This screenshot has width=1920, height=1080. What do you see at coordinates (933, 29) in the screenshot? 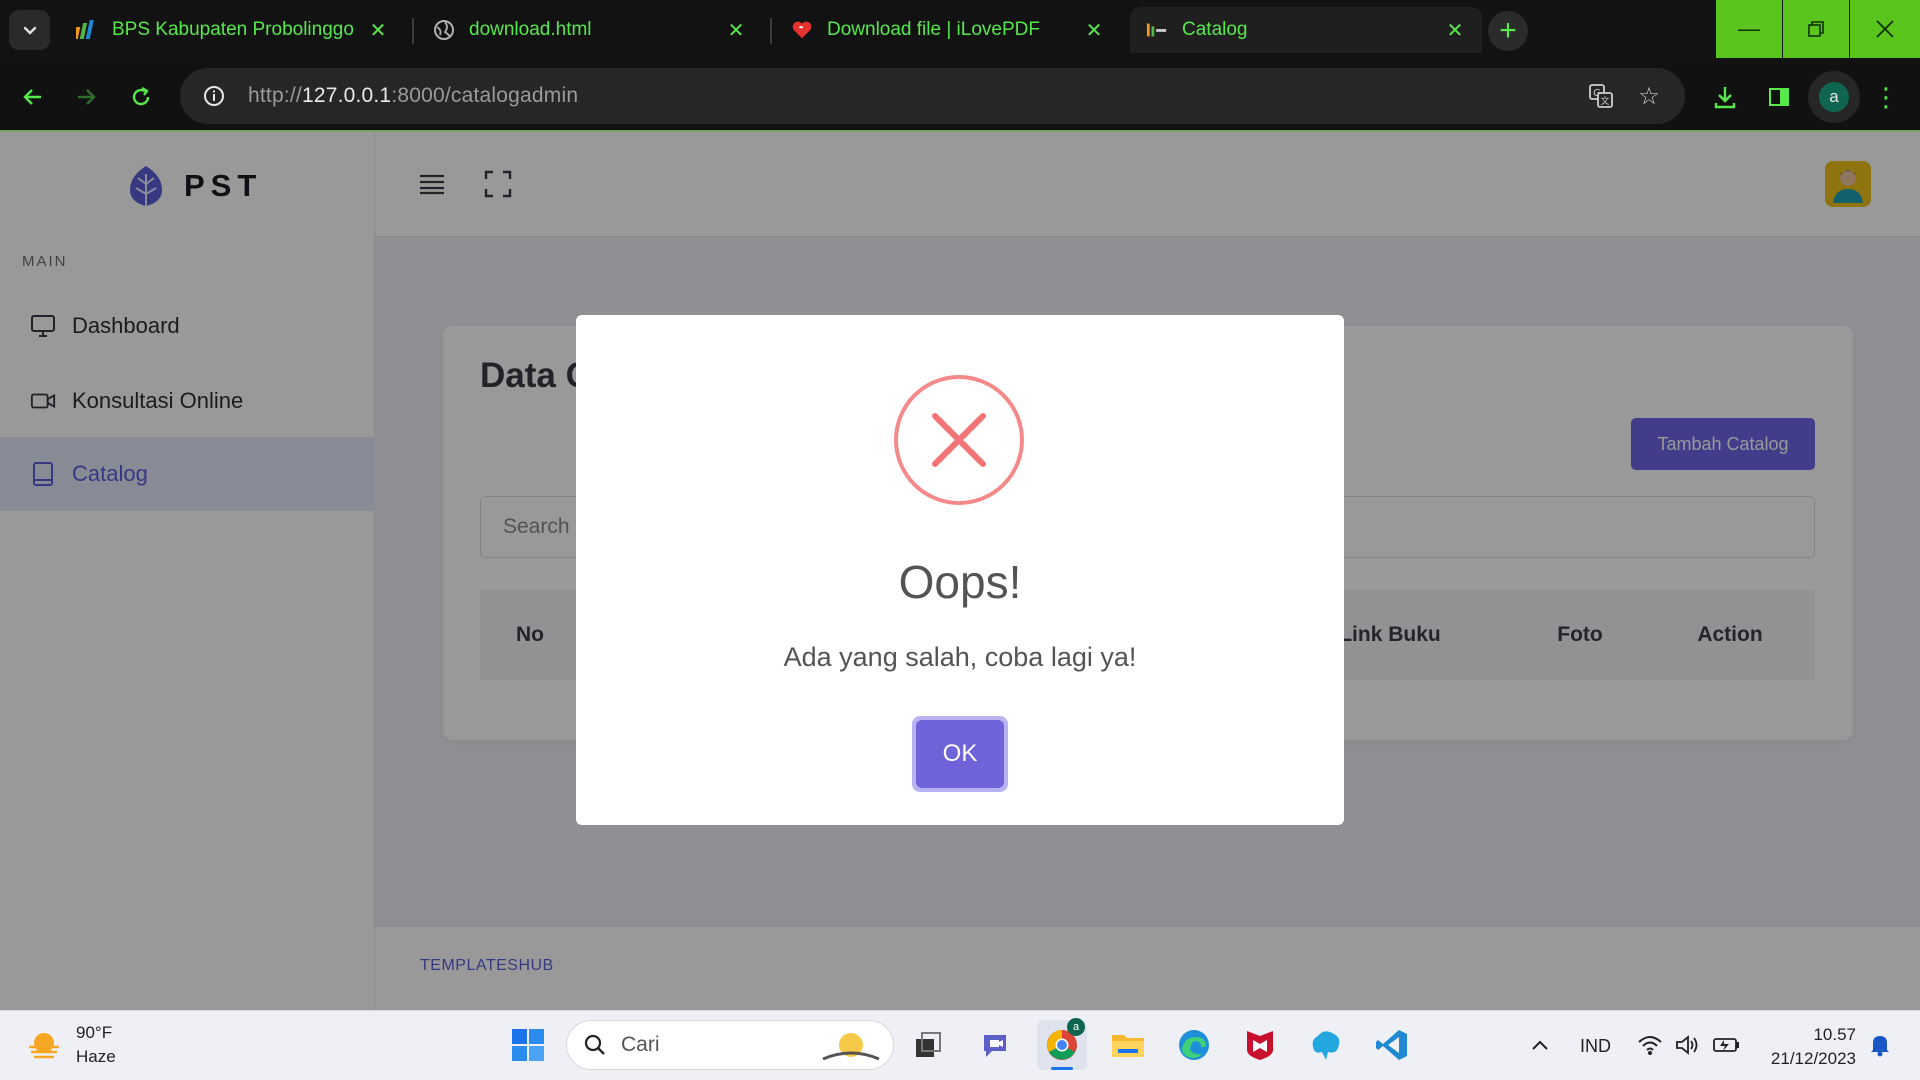
I see `tab-label: Download file | iLovePDF` at bounding box center [933, 29].